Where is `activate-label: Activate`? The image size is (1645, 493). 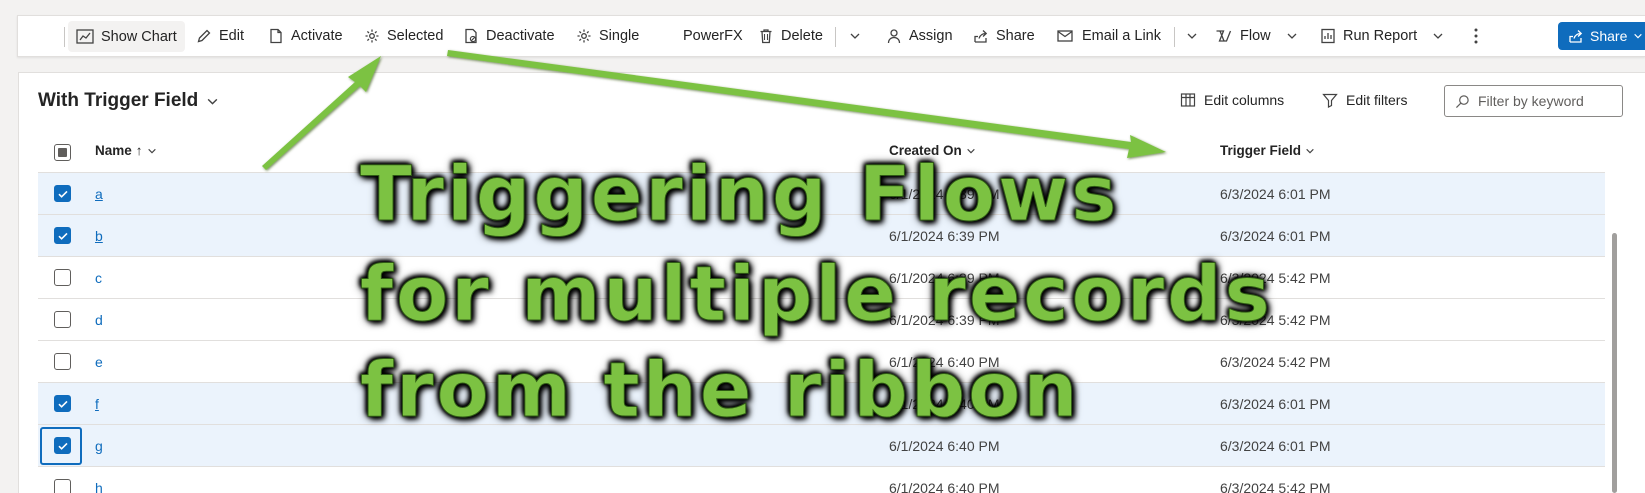 activate-label: Activate is located at coordinates (317, 36).